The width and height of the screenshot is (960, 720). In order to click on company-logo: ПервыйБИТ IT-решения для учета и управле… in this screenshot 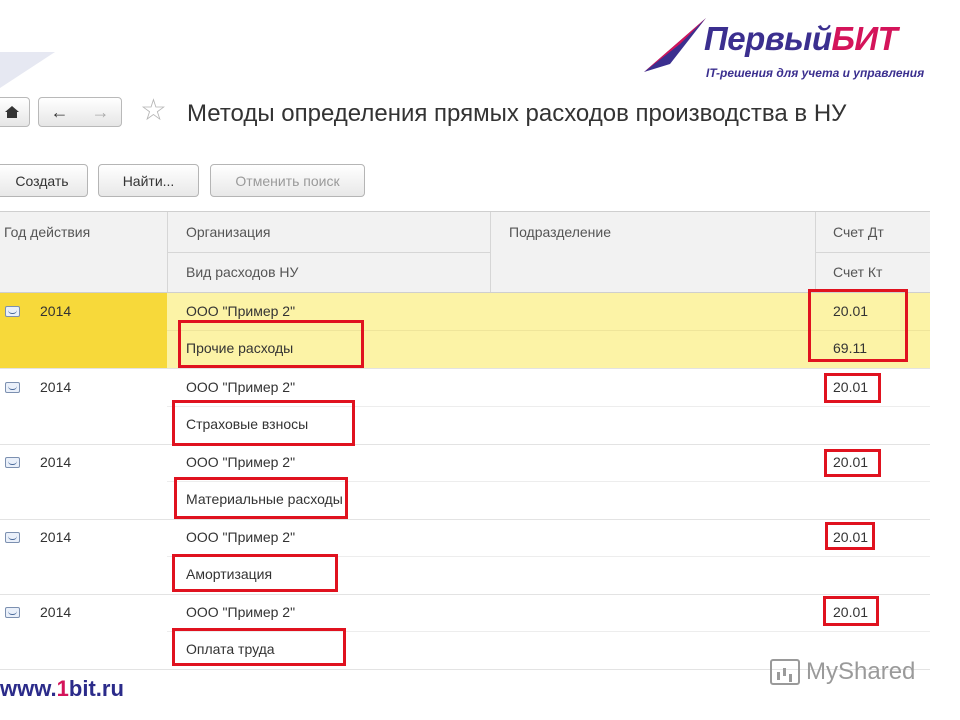, I will do `click(790, 49)`.